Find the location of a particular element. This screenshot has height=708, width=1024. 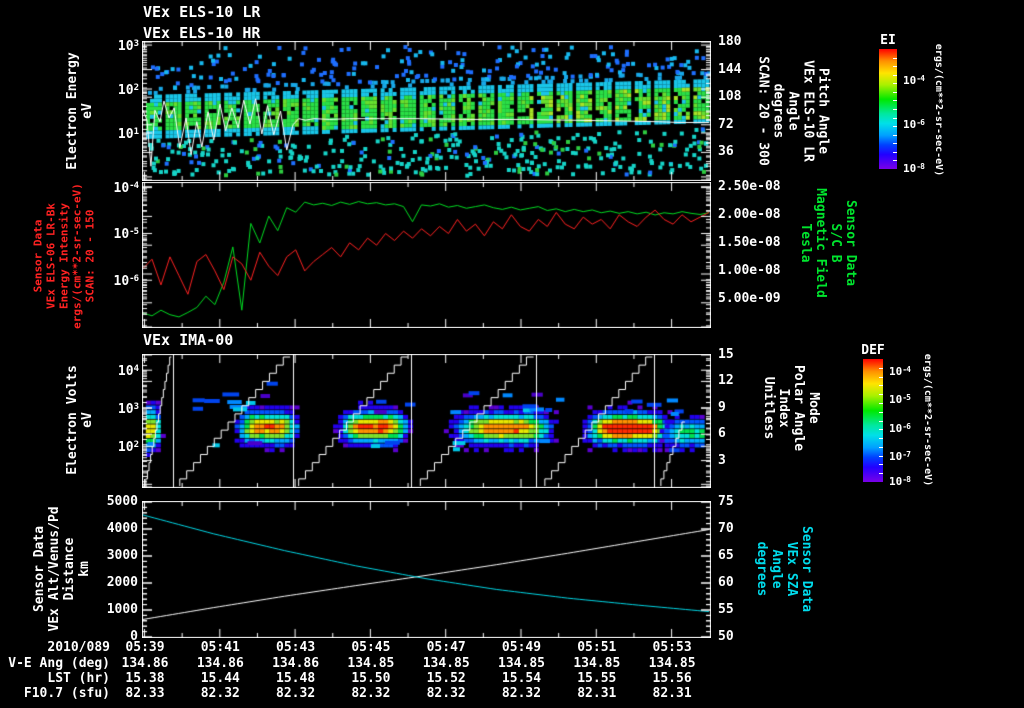

table-cell: 15.56 is located at coordinates (672, 678).